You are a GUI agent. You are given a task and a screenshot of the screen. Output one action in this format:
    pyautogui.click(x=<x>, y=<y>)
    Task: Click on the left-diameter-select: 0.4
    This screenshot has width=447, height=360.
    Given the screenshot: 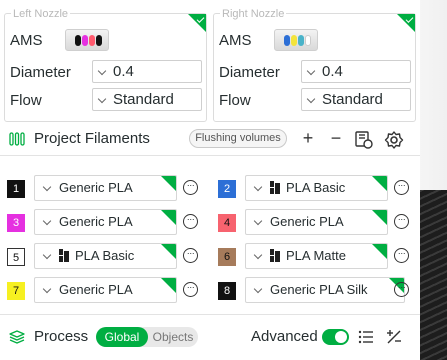 What is the action you would take?
    pyautogui.click(x=147, y=71)
    